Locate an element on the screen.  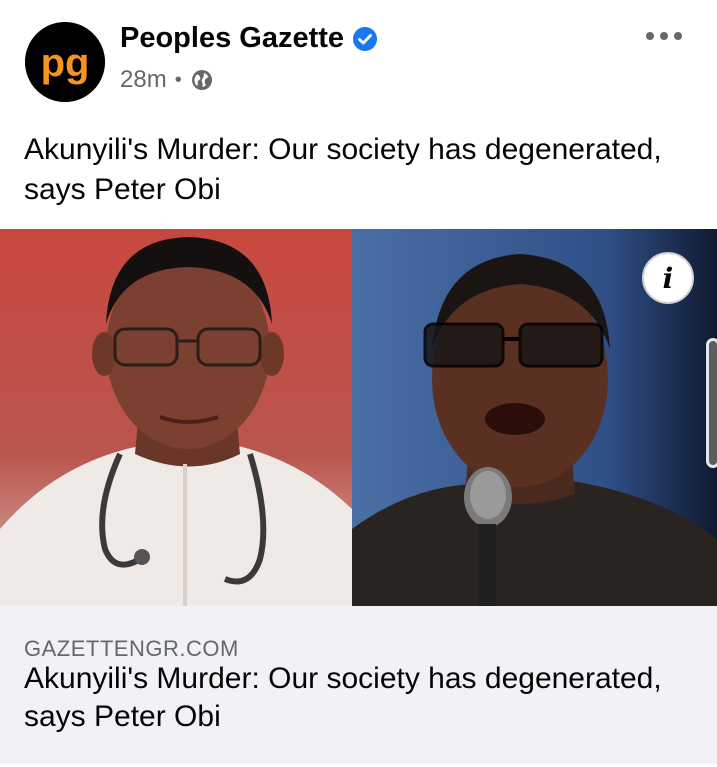
ad-info-button: i is located at coordinates (668, 278).